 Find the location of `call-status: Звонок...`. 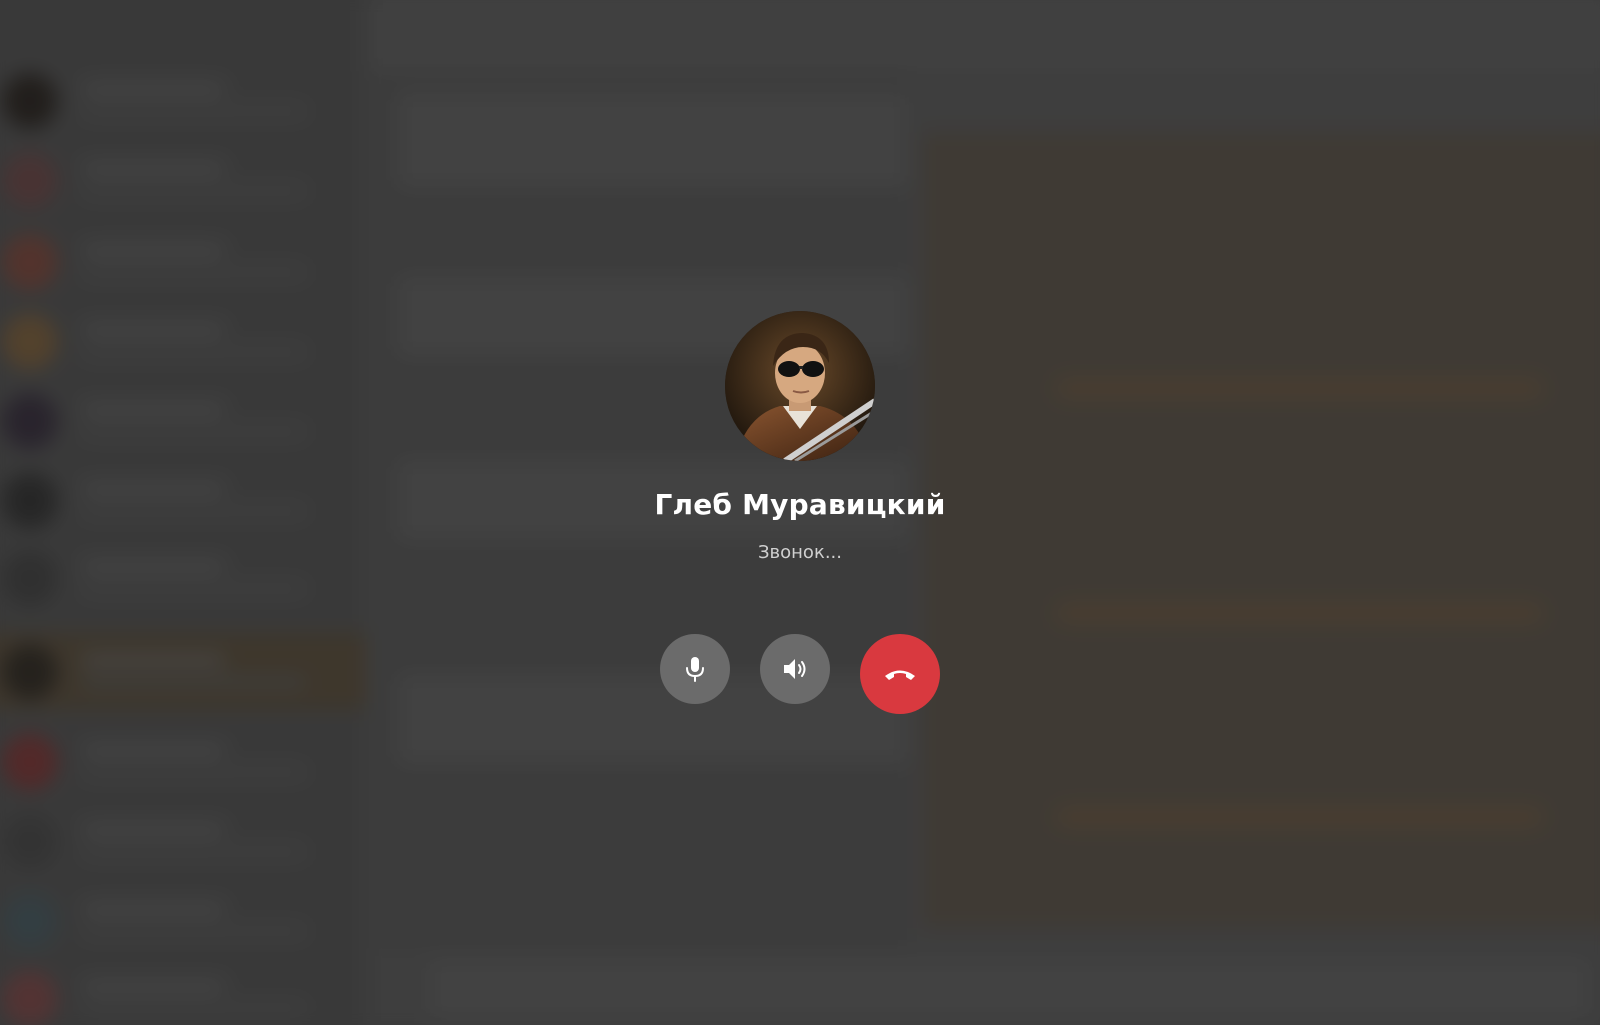

call-status: Звонок... is located at coordinates (800, 552).